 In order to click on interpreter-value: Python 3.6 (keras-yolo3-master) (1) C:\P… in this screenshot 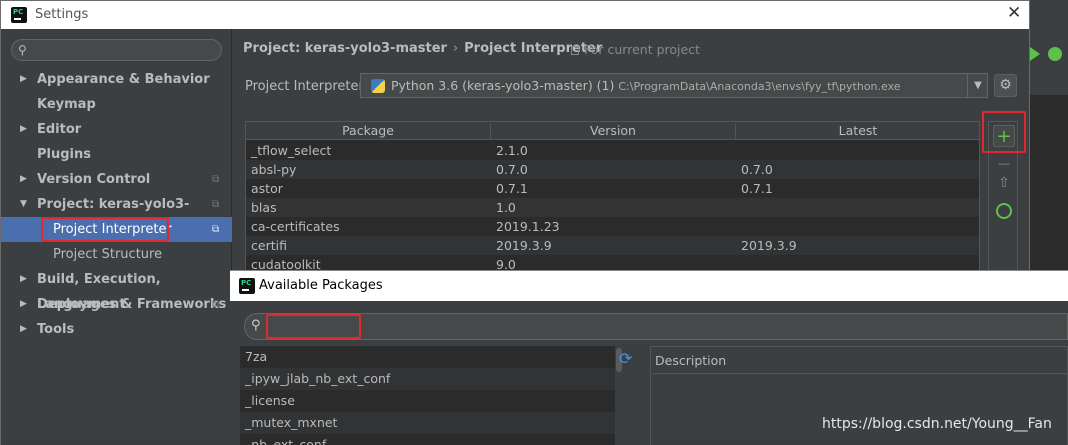, I will do `click(646, 85)`.